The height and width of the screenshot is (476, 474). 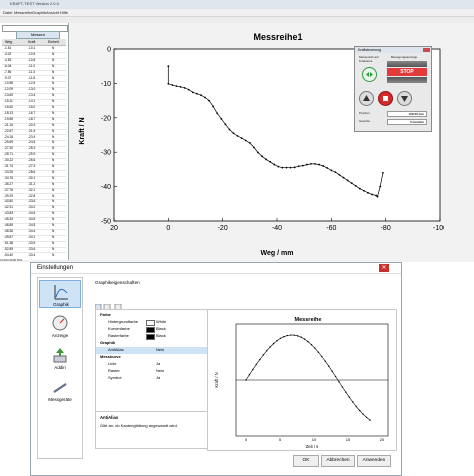 I want to click on apply-button: Anwenden, so click(x=374, y=461).